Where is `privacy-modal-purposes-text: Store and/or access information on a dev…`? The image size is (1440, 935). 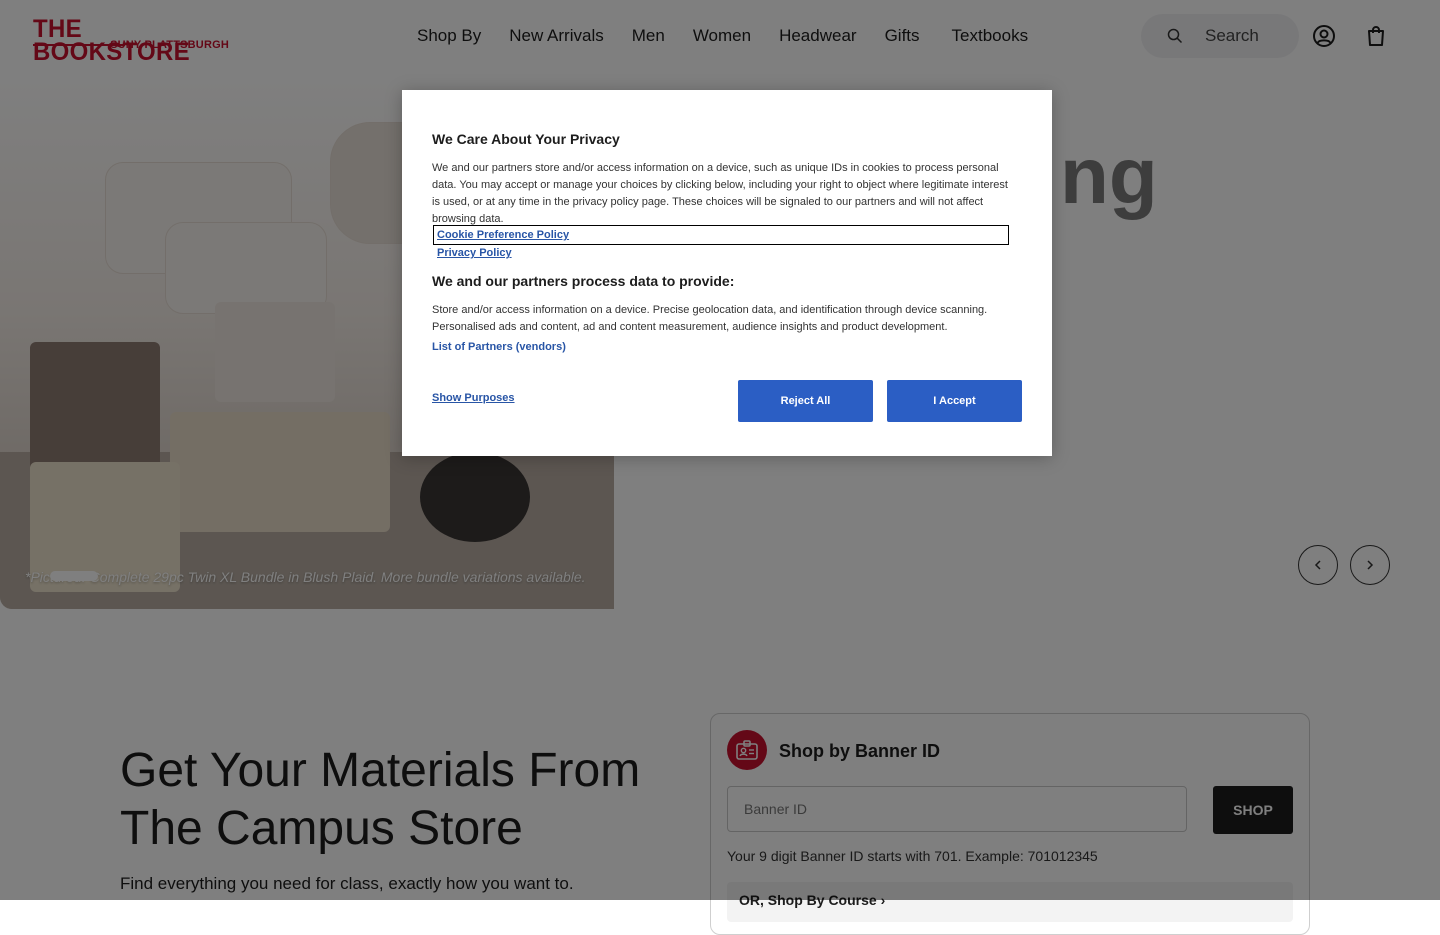
privacy-modal-purposes-text: Store and/or access information on a dev… is located at coordinates (710, 318).